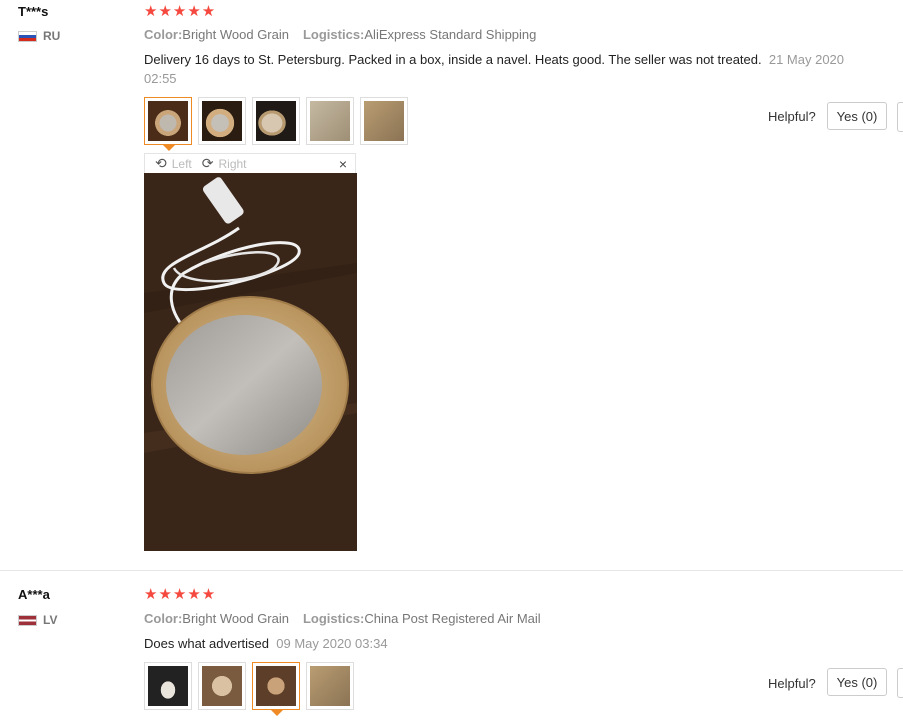 The height and width of the screenshot is (726, 903). I want to click on reviewer-country: RU, so click(39, 36).